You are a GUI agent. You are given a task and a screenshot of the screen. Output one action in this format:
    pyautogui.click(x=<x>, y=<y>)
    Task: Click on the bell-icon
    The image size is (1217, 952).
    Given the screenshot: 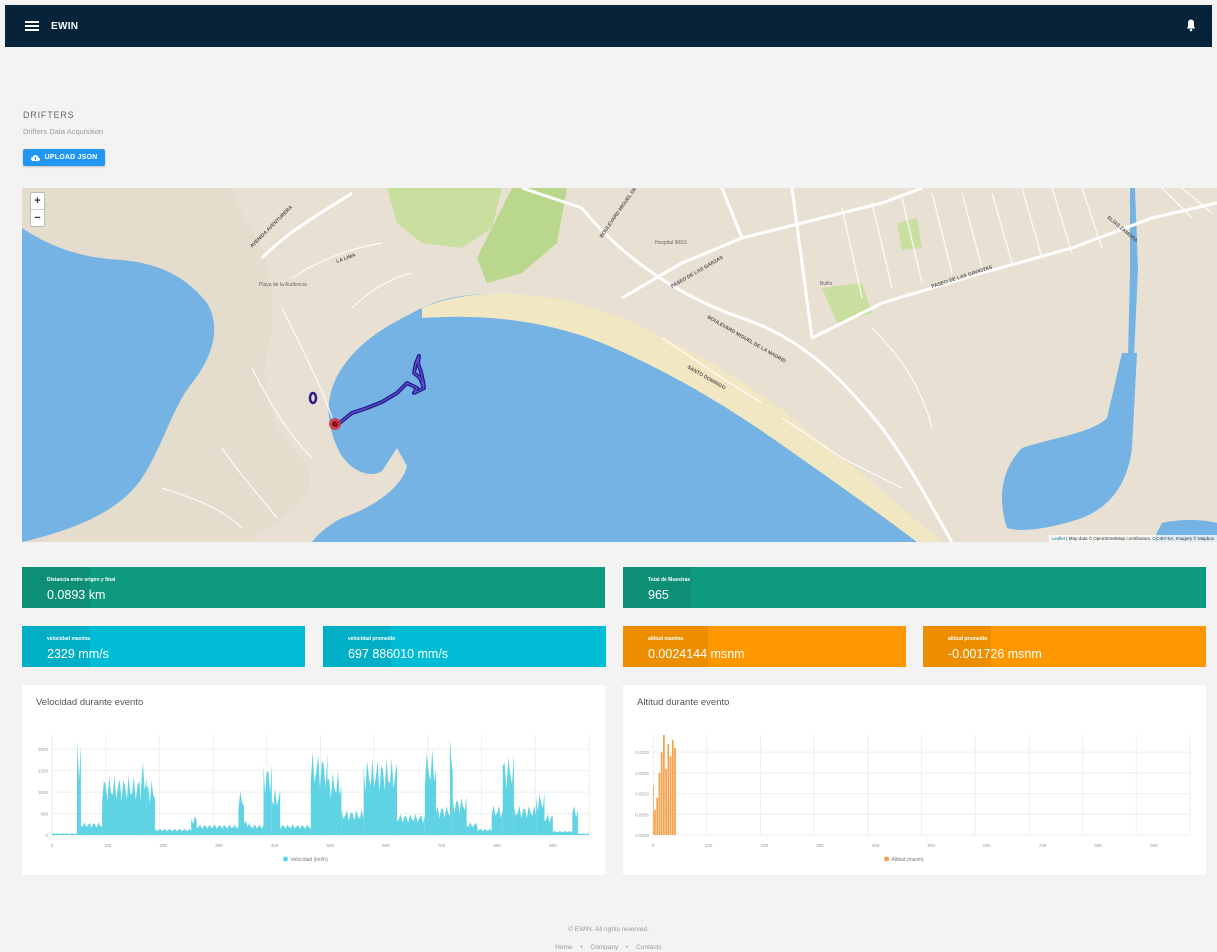 What is the action you would take?
    pyautogui.click(x=1191, y=25)
    